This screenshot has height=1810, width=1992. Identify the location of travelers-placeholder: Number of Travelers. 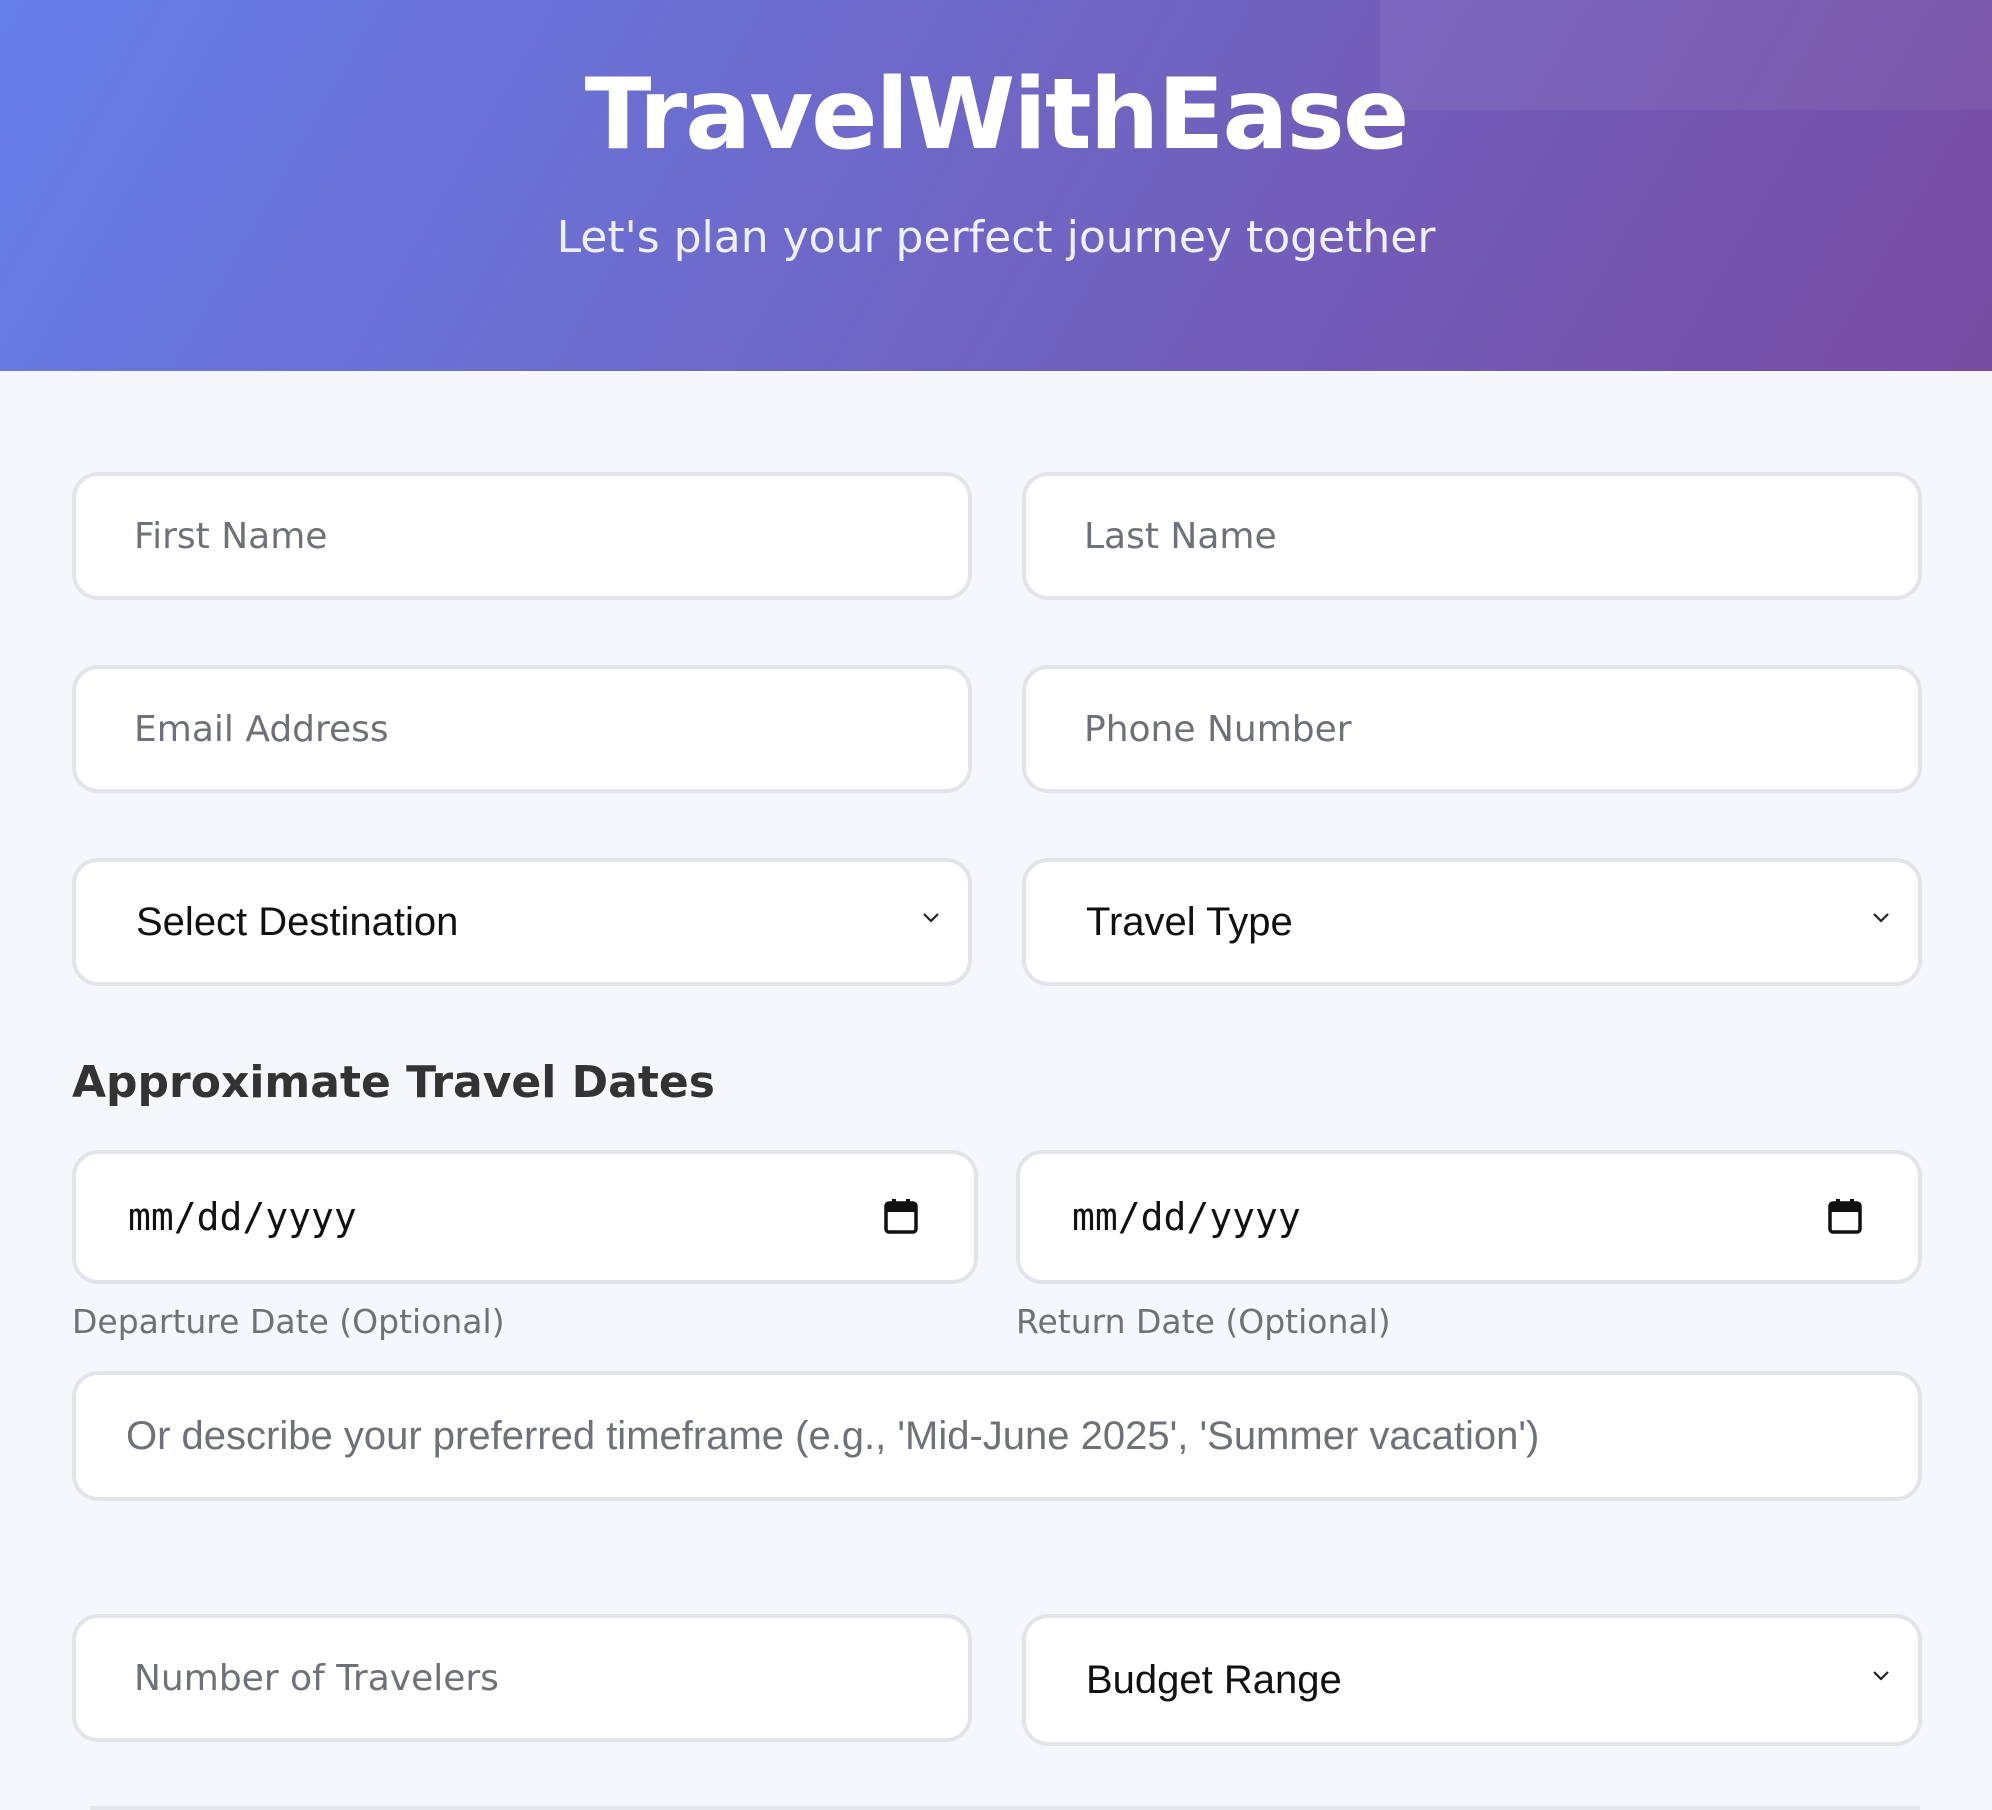
(316, 1678).